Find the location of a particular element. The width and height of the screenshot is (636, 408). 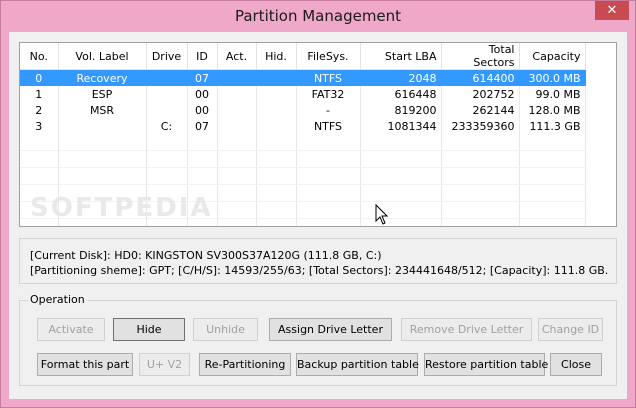

hide-button: Hide is located at coordinates (149, 329).